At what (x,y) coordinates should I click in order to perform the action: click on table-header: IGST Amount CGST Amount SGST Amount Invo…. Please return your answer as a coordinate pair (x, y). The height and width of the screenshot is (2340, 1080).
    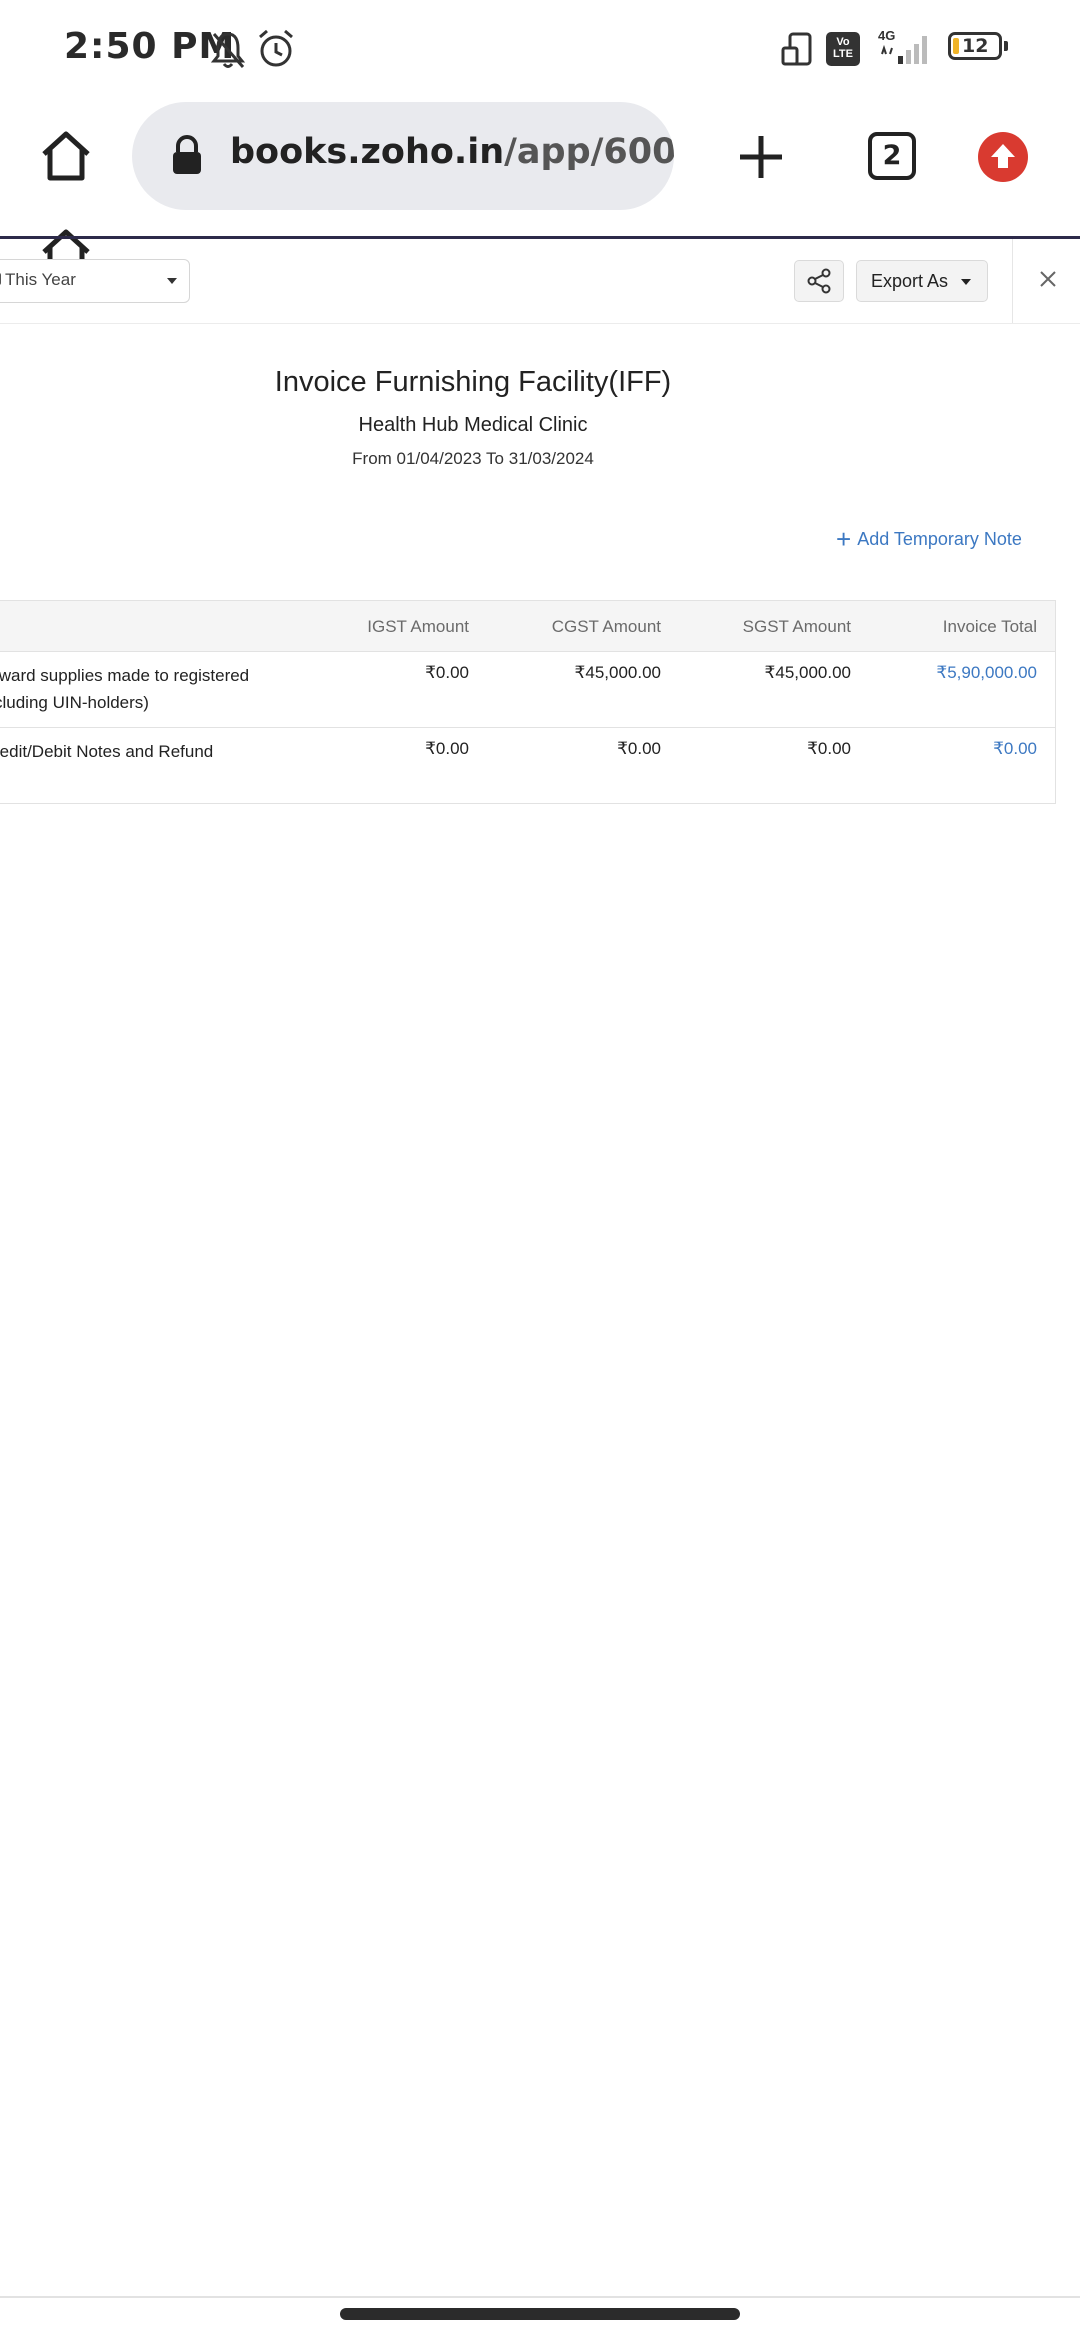
    Looking at the image, I should click on (527, 626).